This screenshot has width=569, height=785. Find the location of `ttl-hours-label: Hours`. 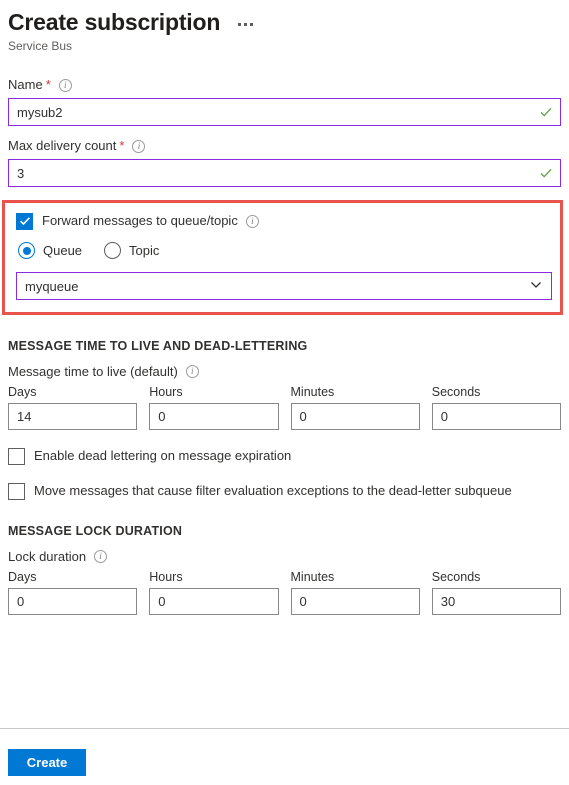

ttl-hours-label: Hours is located at coordinates (166, 392).